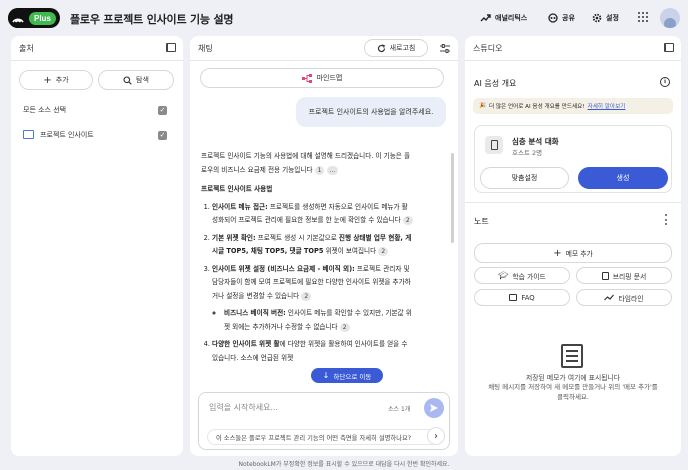  I want to click on sources-title: 출처, so click(26, 48).